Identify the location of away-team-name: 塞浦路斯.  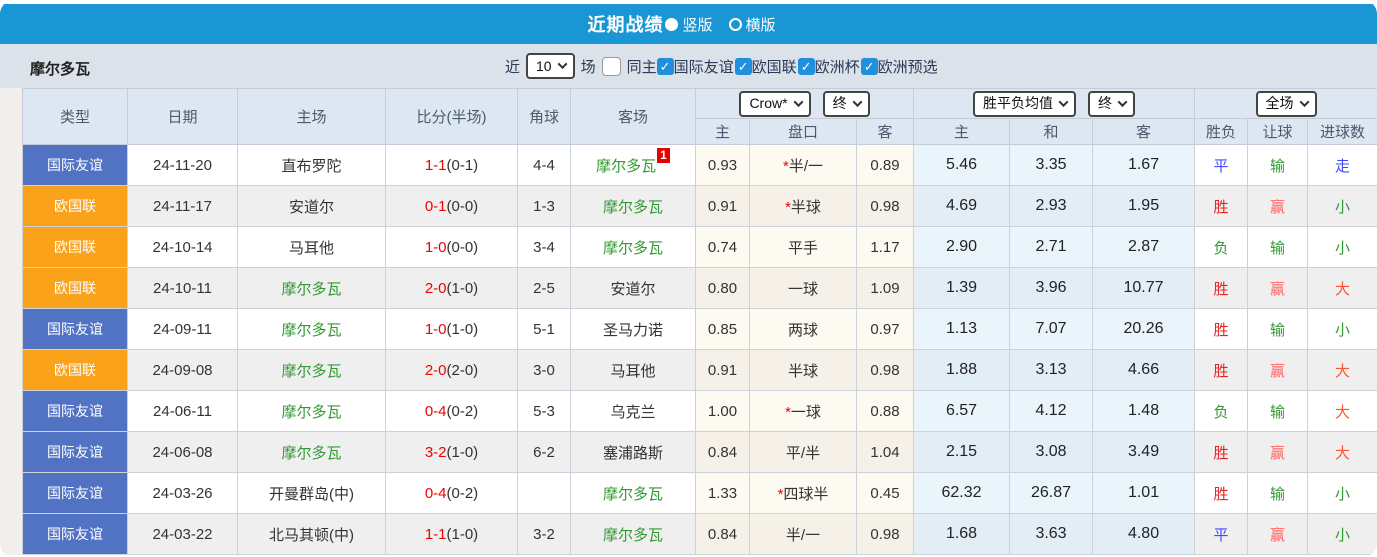
(633, 453).